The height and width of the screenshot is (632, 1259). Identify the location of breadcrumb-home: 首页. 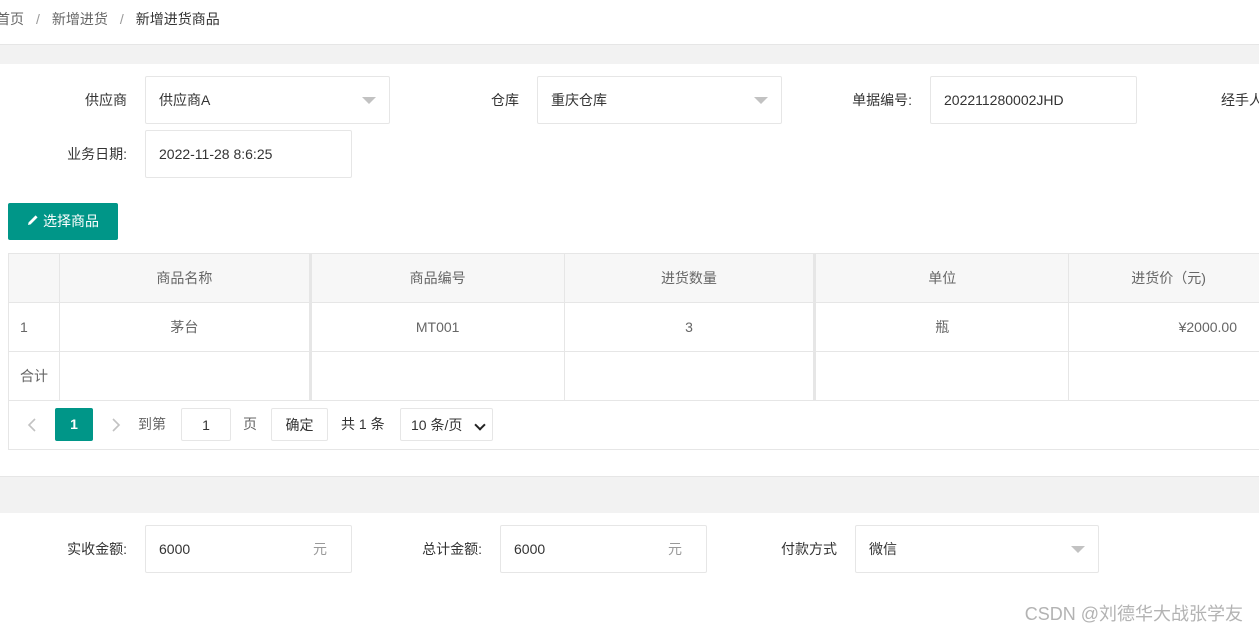
(12, 19).